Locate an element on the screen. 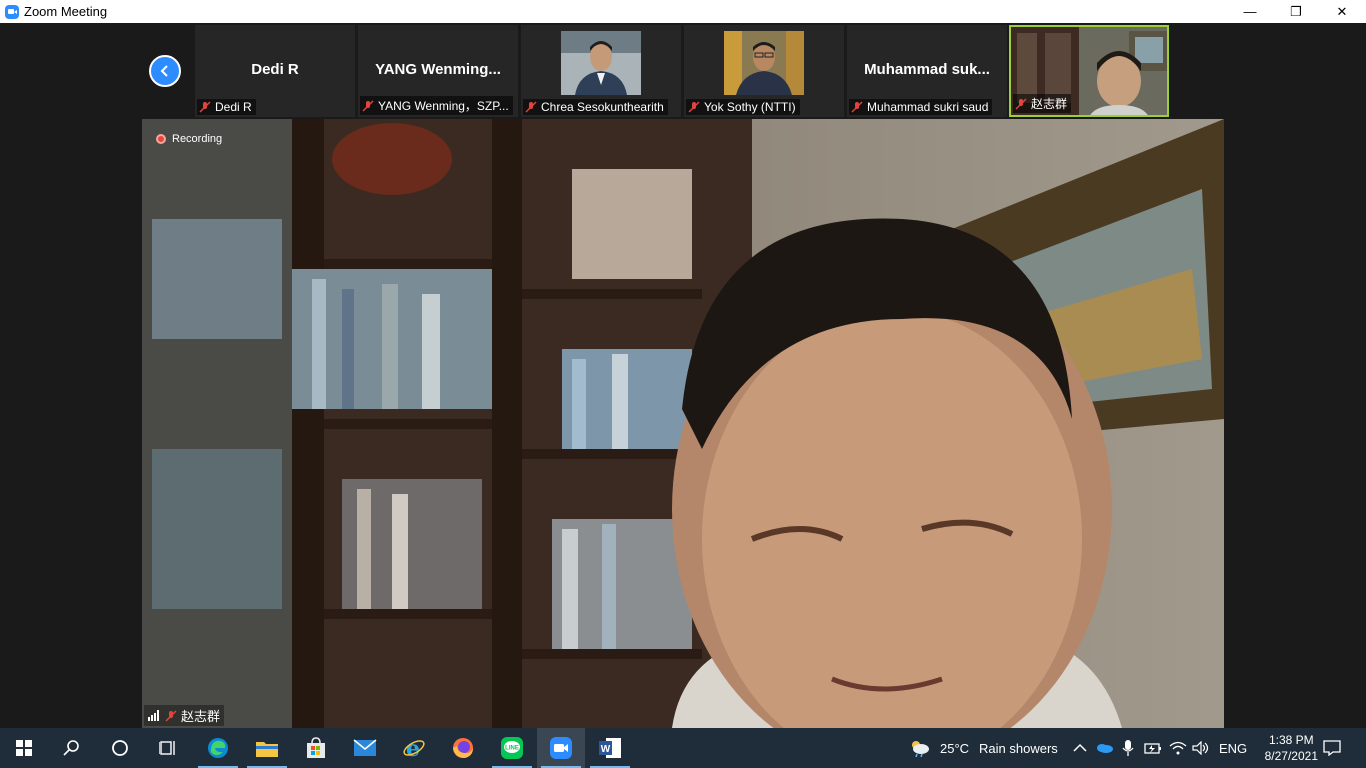 The image size is (1366, 768). onedrive-tray is located at coordinates (1105, 748).